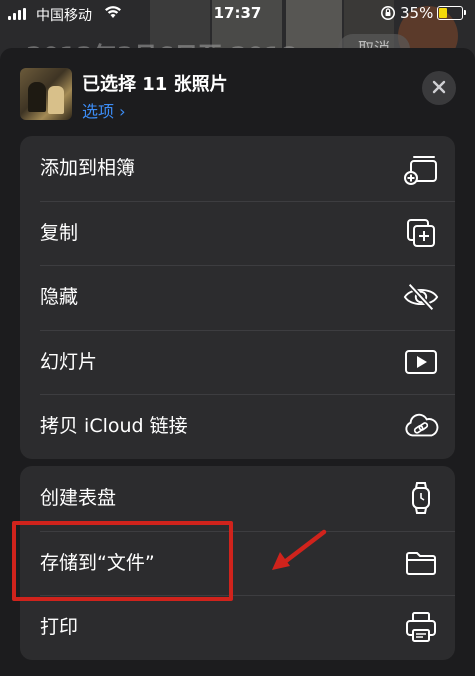 The height and width of the screenshot is (676, 475). What do you see at coordinates (122, 561) in the screenshot?
I see `annotation-highlight-box` at bounding box center [122, 561].